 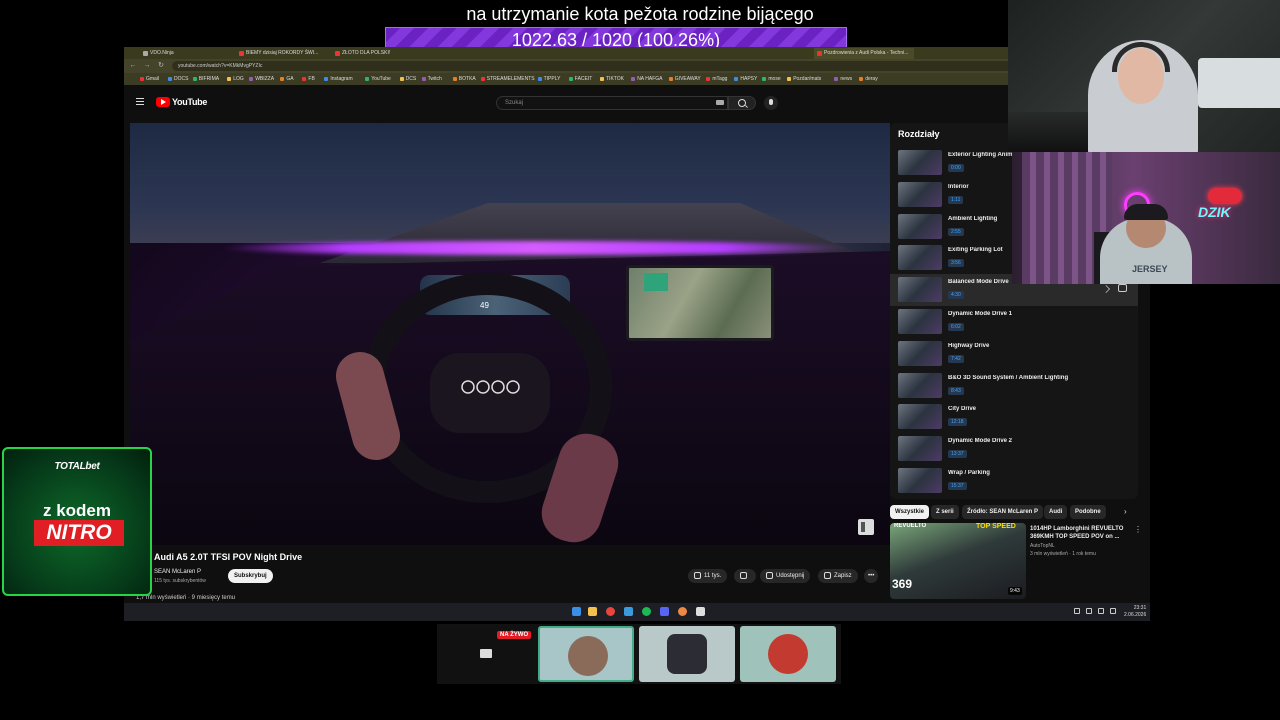 What do you see at coordinates (1014, 354) in the screenshot?
I see `chapter-item: Highway Drive 7:42` at bounding box center [1014, 354].